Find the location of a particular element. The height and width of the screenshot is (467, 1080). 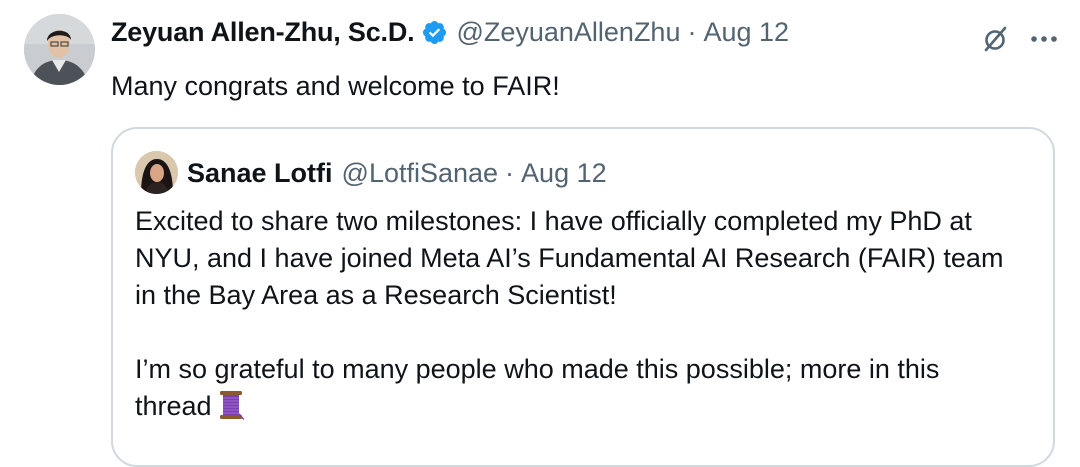

quoted-tweet-date: Aug 12 is located at coordinates (564, 173).